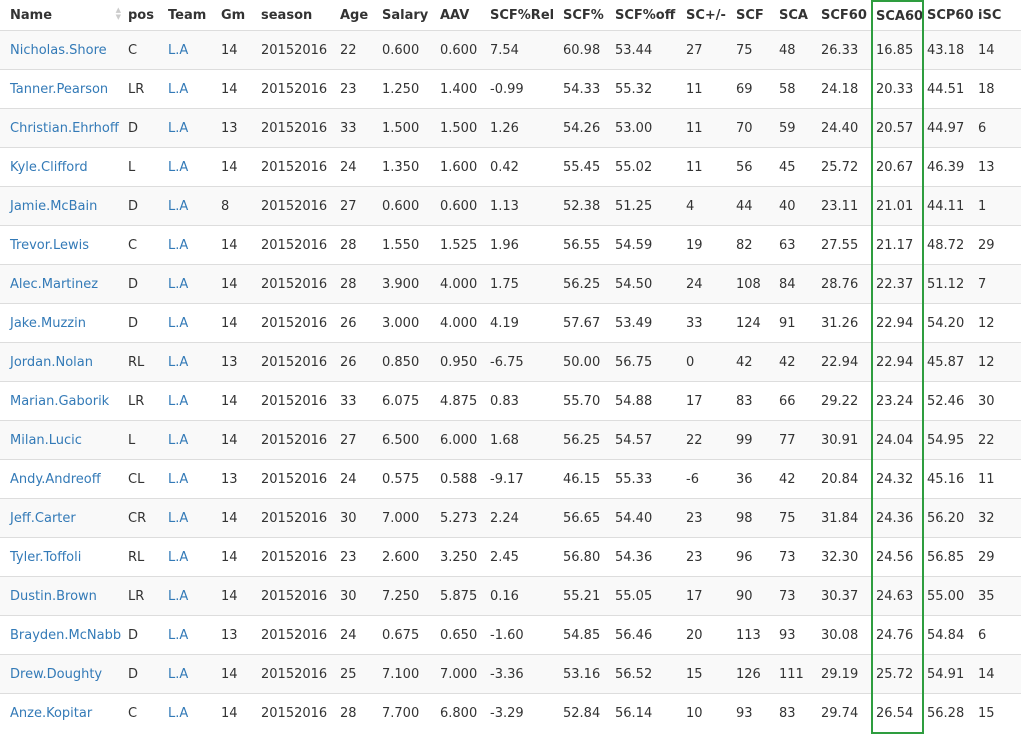 Image resolution: width=1021 pixels, height=734 pixels. I want to click on player-name-link: Tanner.Pearson, so click(62, 89).